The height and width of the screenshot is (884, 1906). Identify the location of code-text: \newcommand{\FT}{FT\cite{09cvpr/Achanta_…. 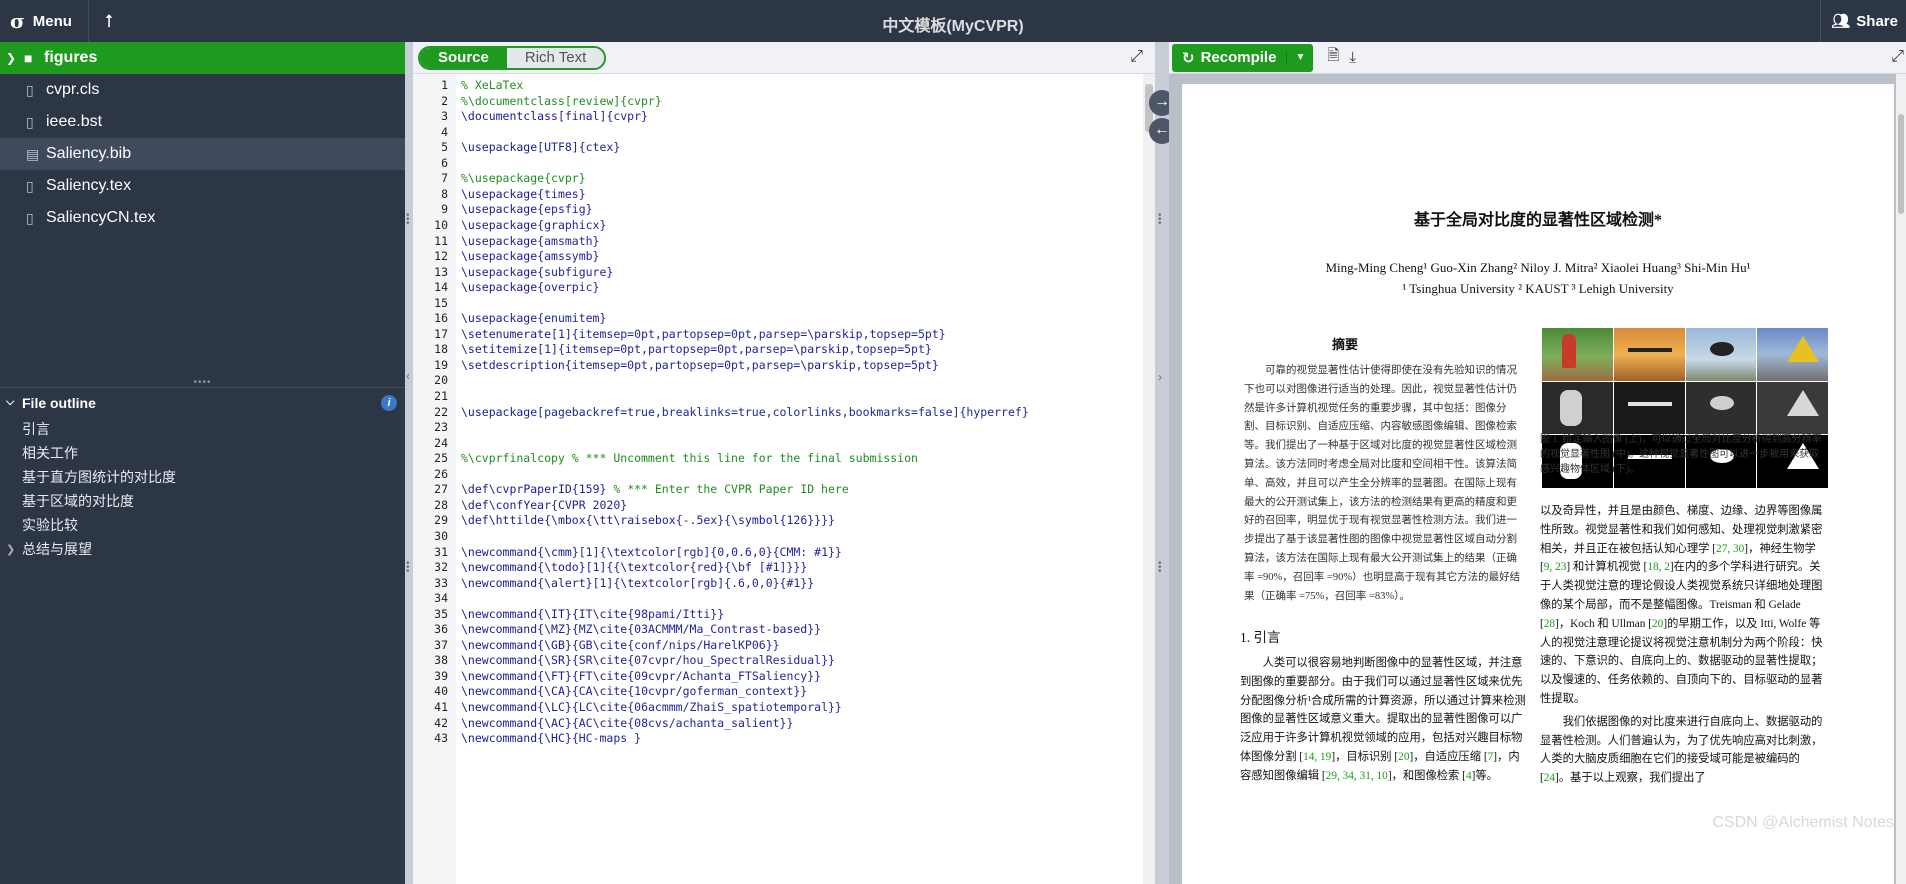
(641, 675).